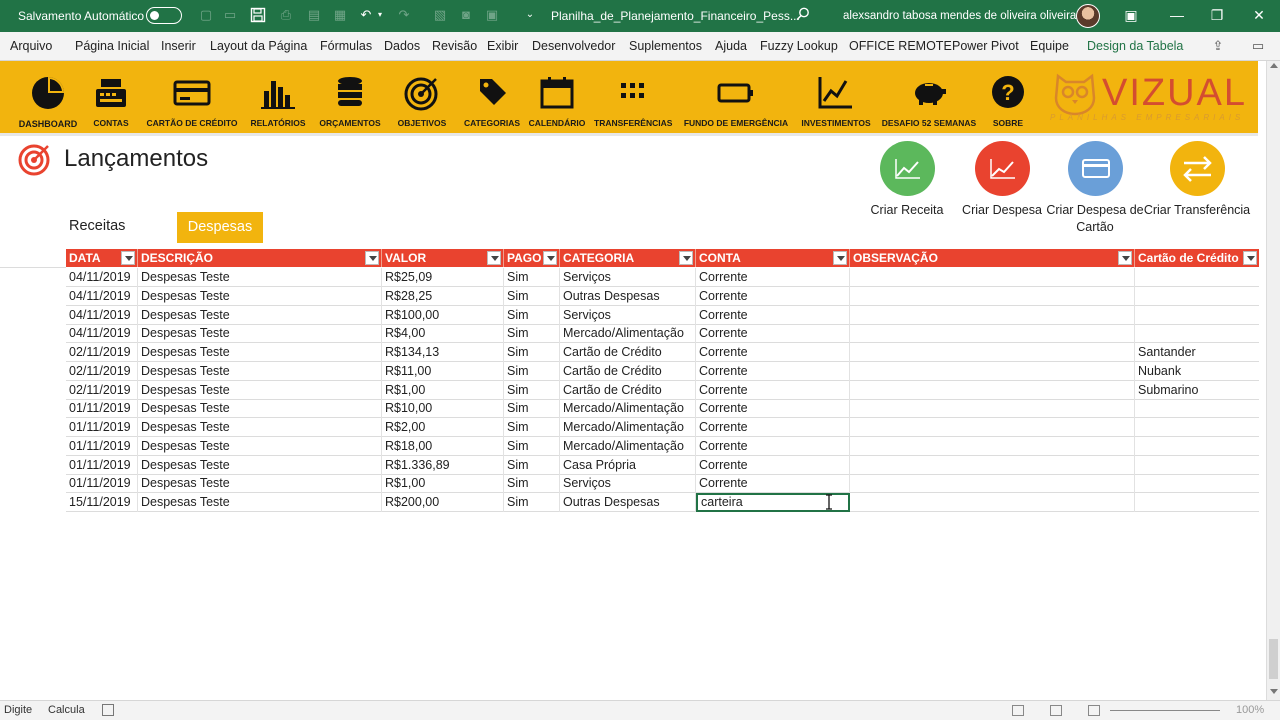 This screenshot has width=1280, height=720. Describe the element at coordinates (1259, 15) in the screenshot. I see `close-icon: ✕` at that location.